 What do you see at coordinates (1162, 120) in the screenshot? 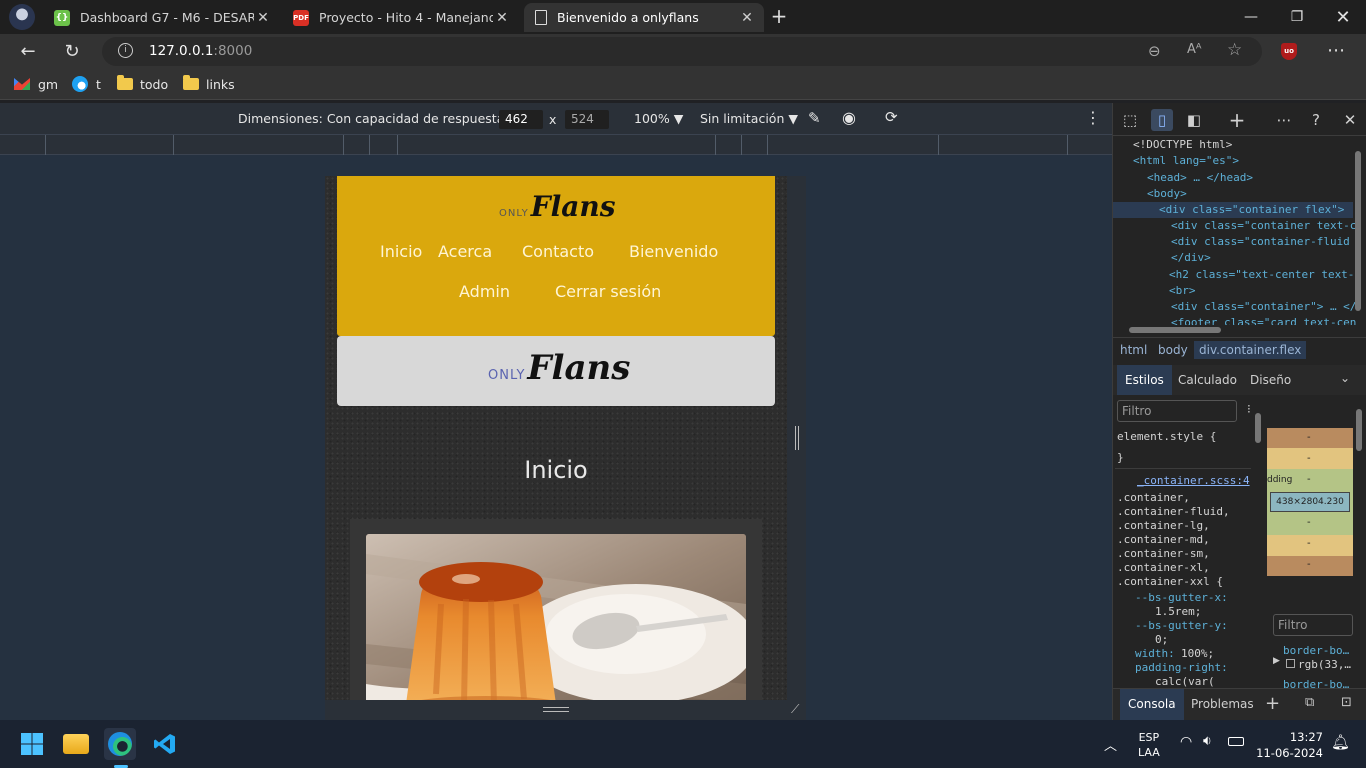
I see `device-toggle-icon: ▯` at bounding box center [1162, 120].